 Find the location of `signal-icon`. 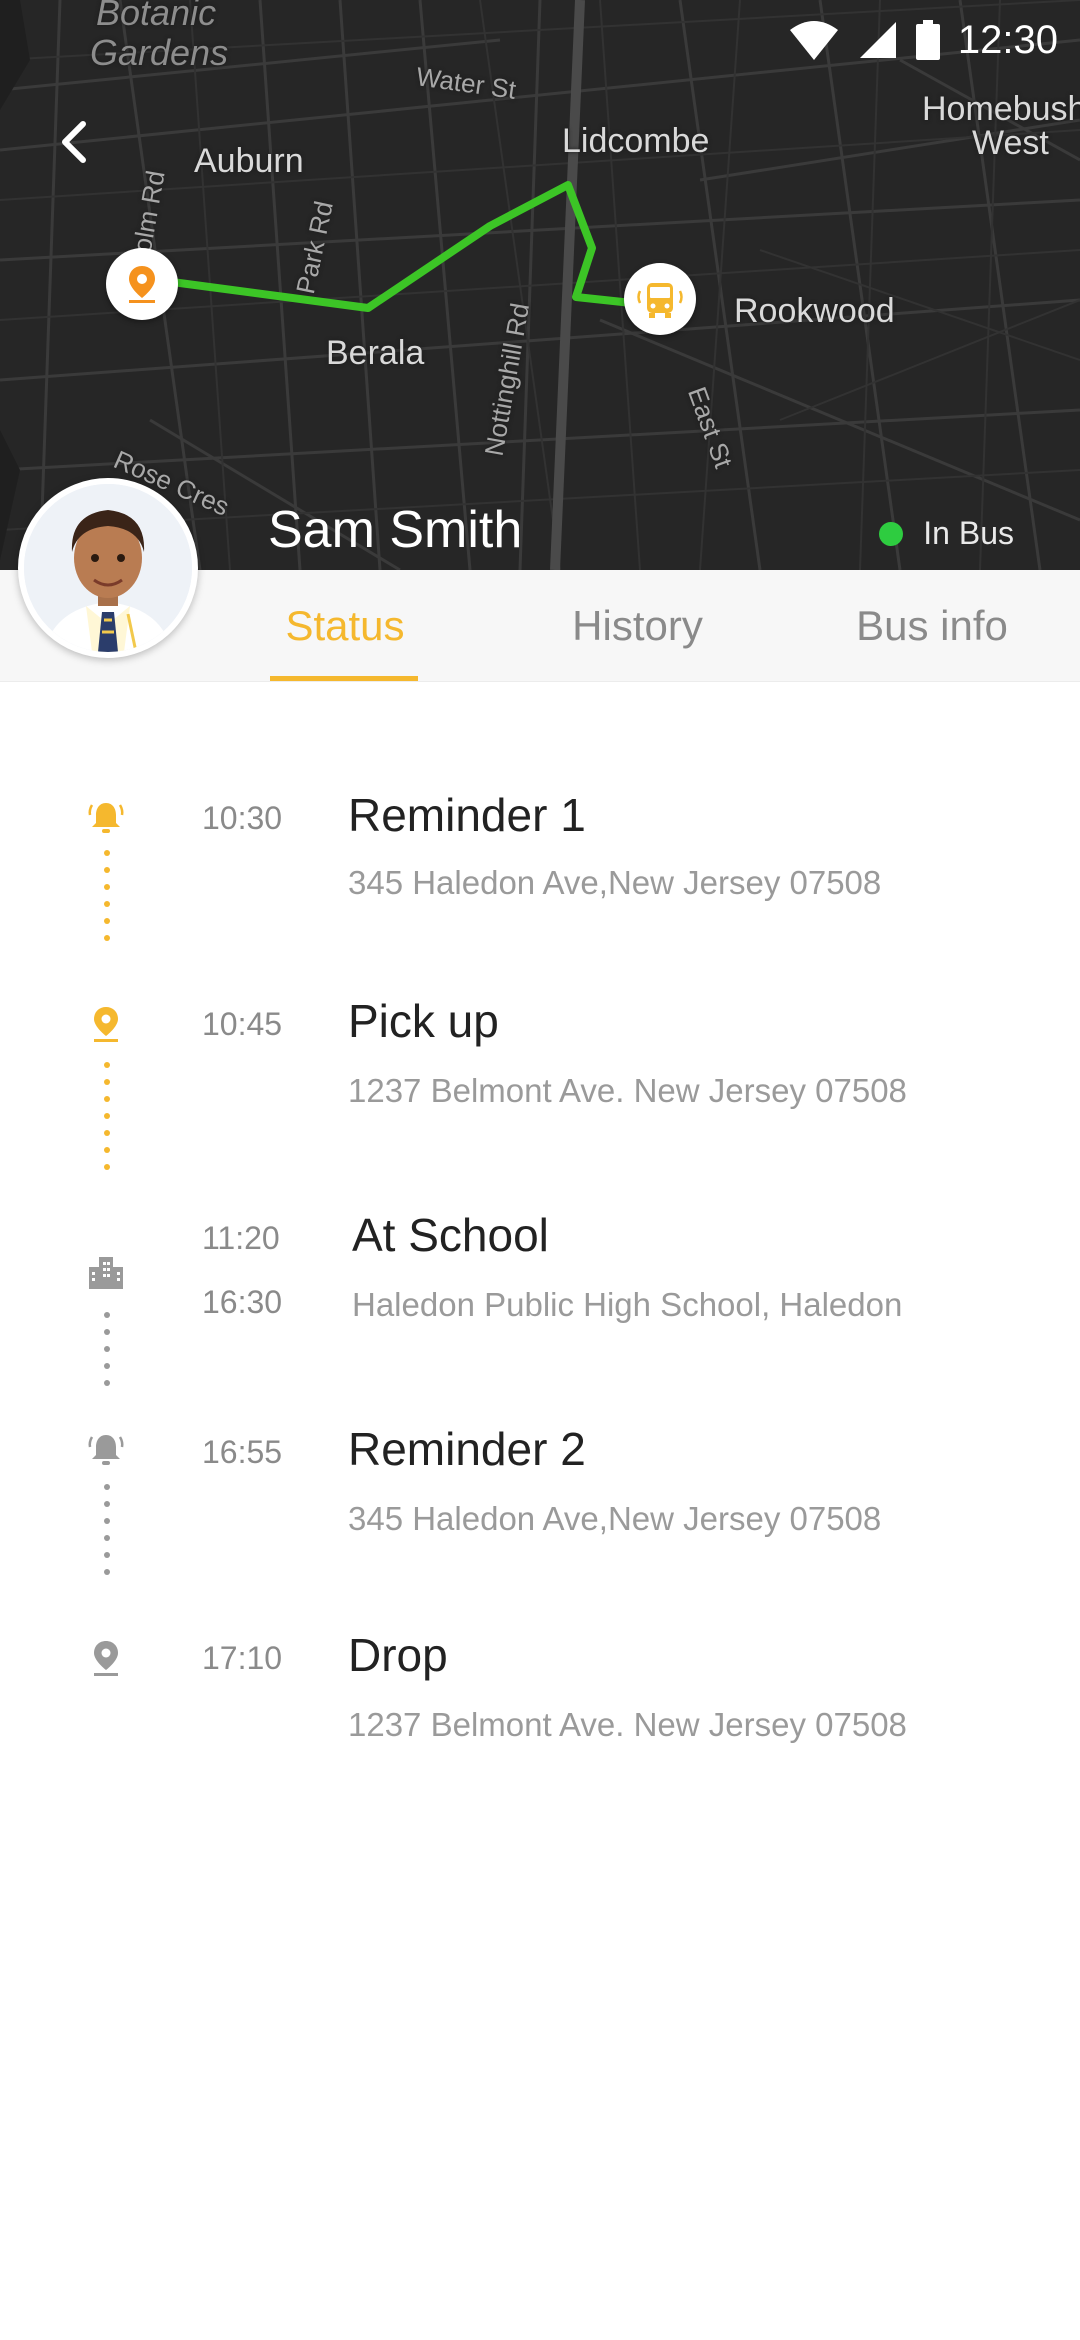

signal-icon is located at coordinates (877, 40).